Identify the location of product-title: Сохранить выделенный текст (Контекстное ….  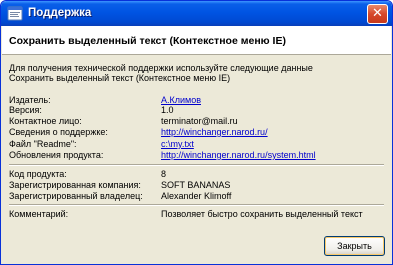
(147, 41).